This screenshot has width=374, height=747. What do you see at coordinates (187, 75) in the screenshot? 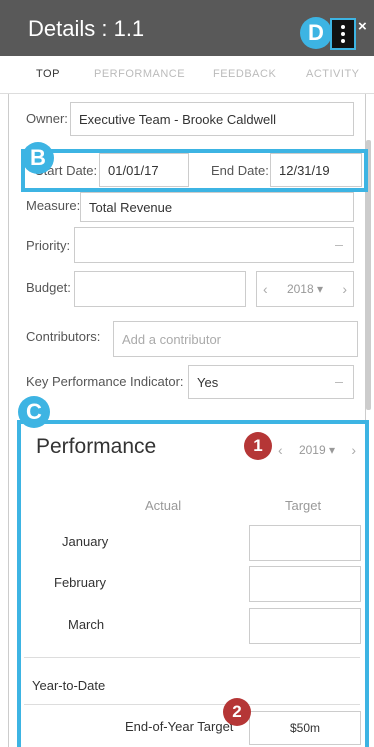
I see `tab-bar: TOP PERFORMANCE FEEDBACK ACTIVITY` at bounding box center [187, 75].